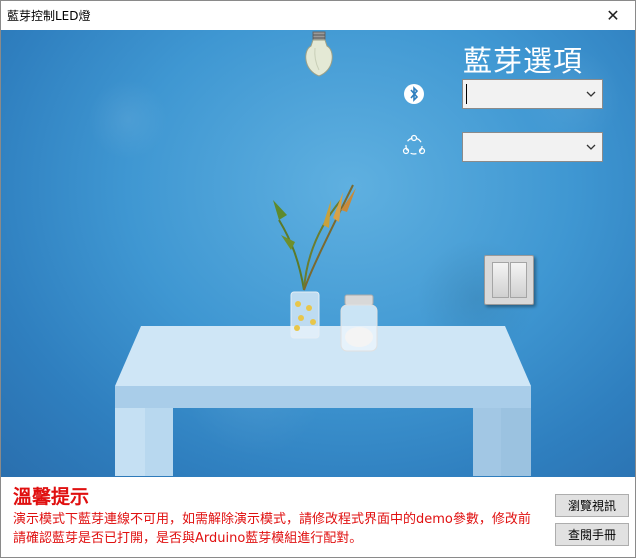  I want to click on panel-title: 藍芽選項, so click(523, 61).